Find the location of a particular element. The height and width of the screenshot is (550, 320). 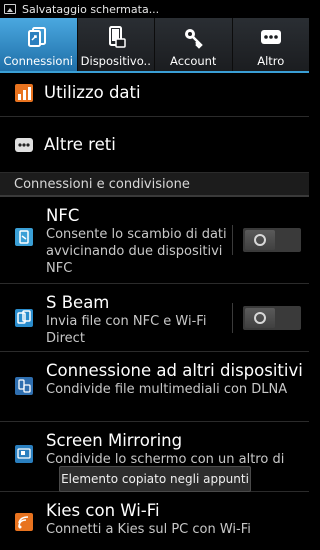

connections-icon is located at coordinates (38, 37).